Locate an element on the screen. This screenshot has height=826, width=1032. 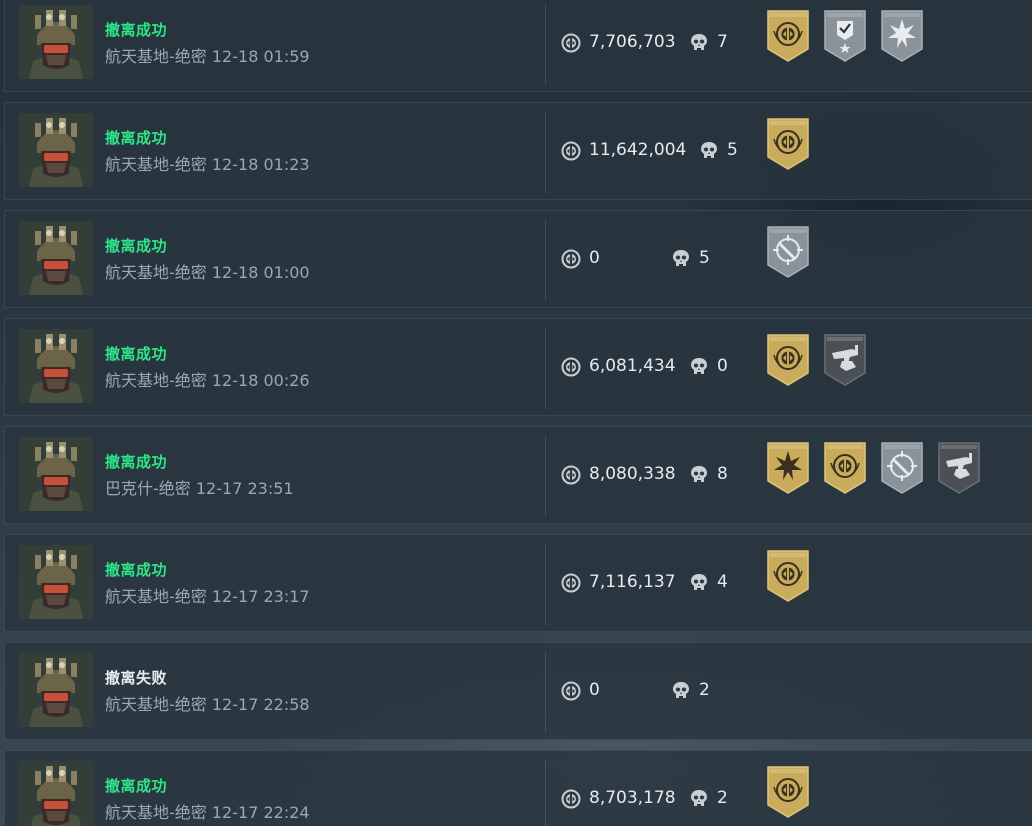
match-meta: 航天基地-绝密 12-18 01:59 is located at coordinates (207, 55).